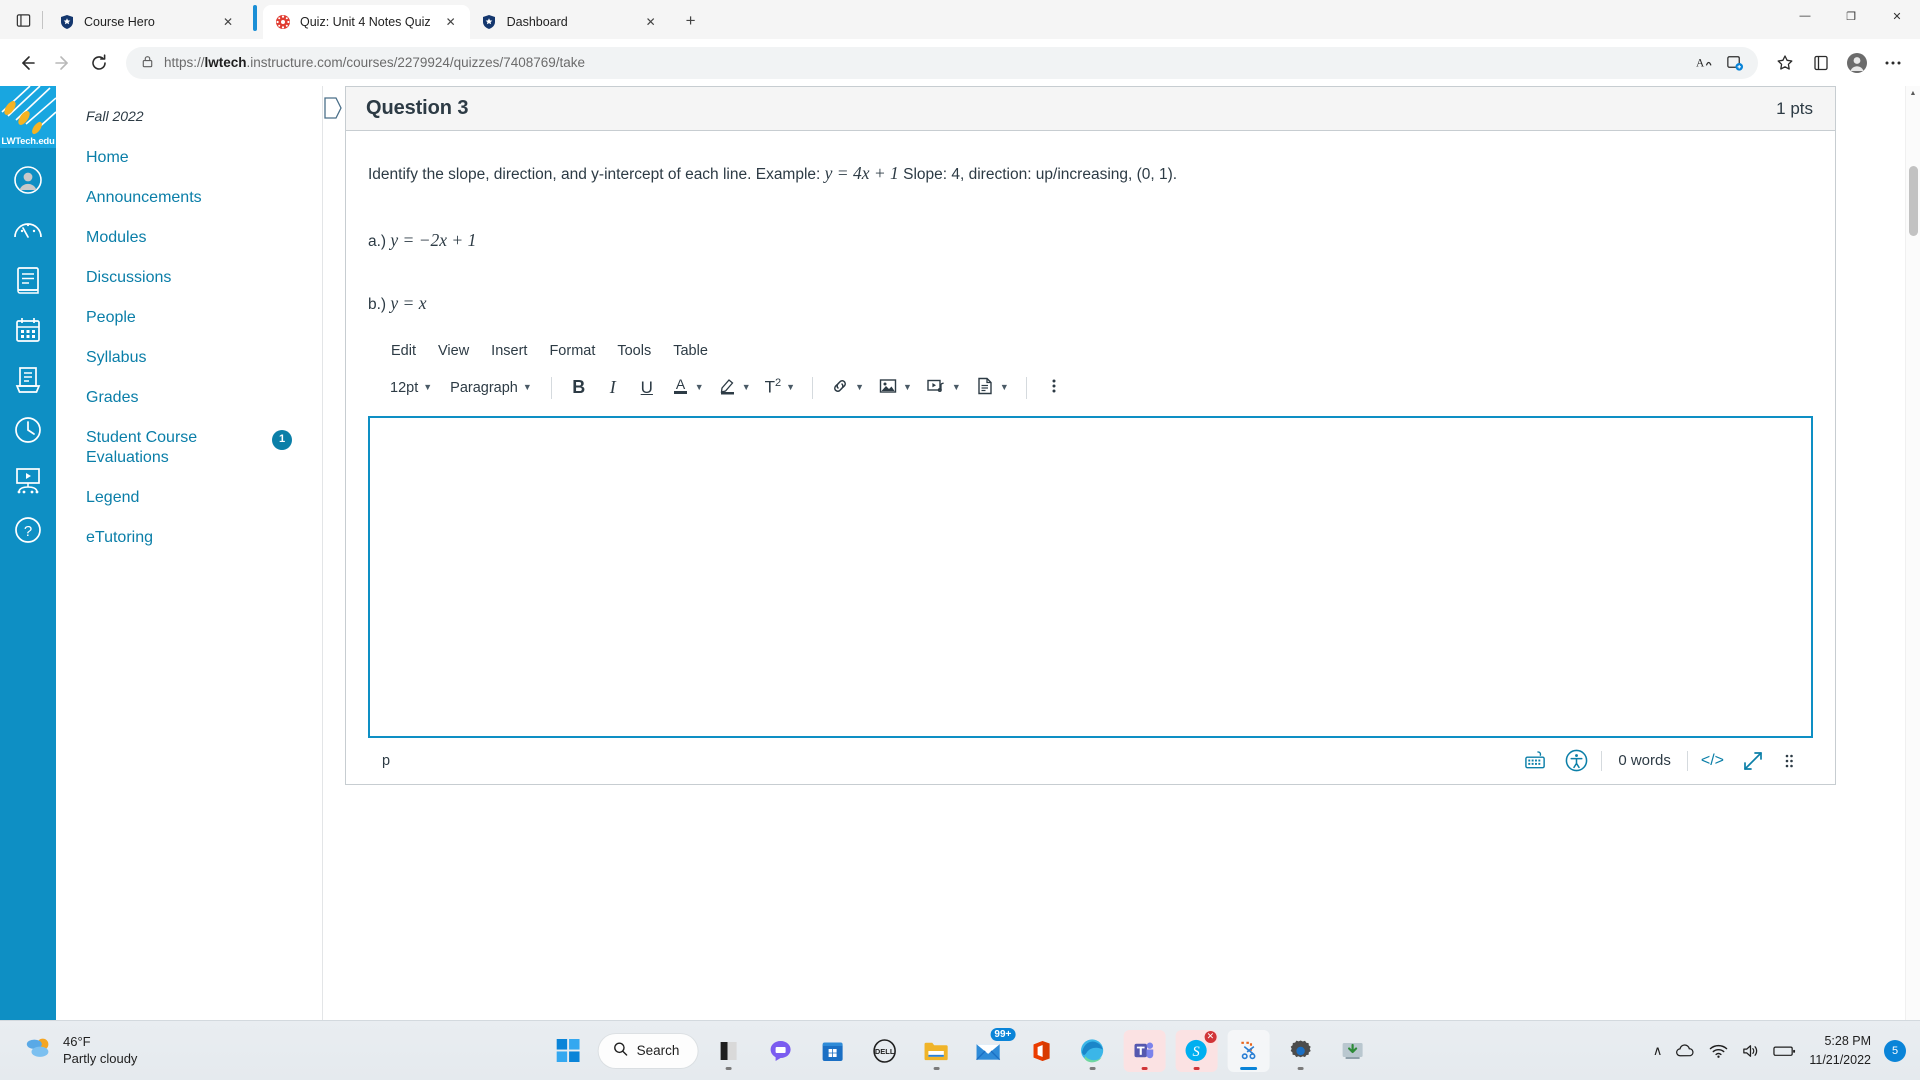  I want to click on volume-icon, so click(1750, 1051).